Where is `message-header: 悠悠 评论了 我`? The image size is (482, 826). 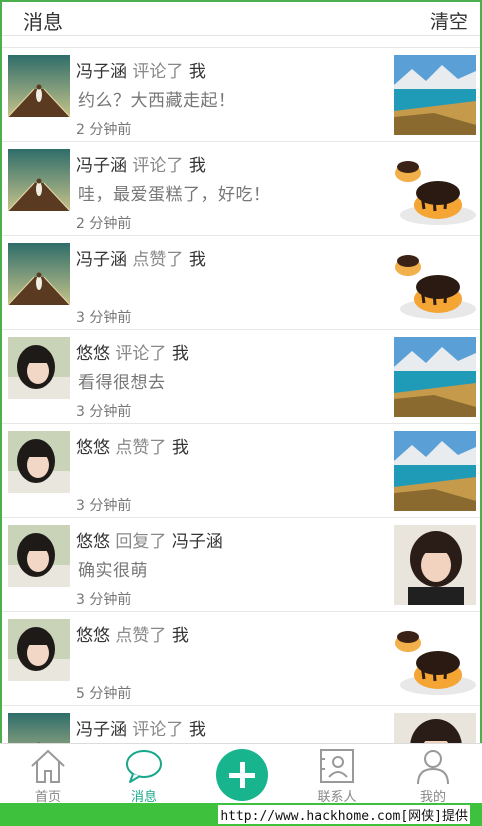
message-header: 悠悠 评论了 我 is located at coordinates (132, 351).